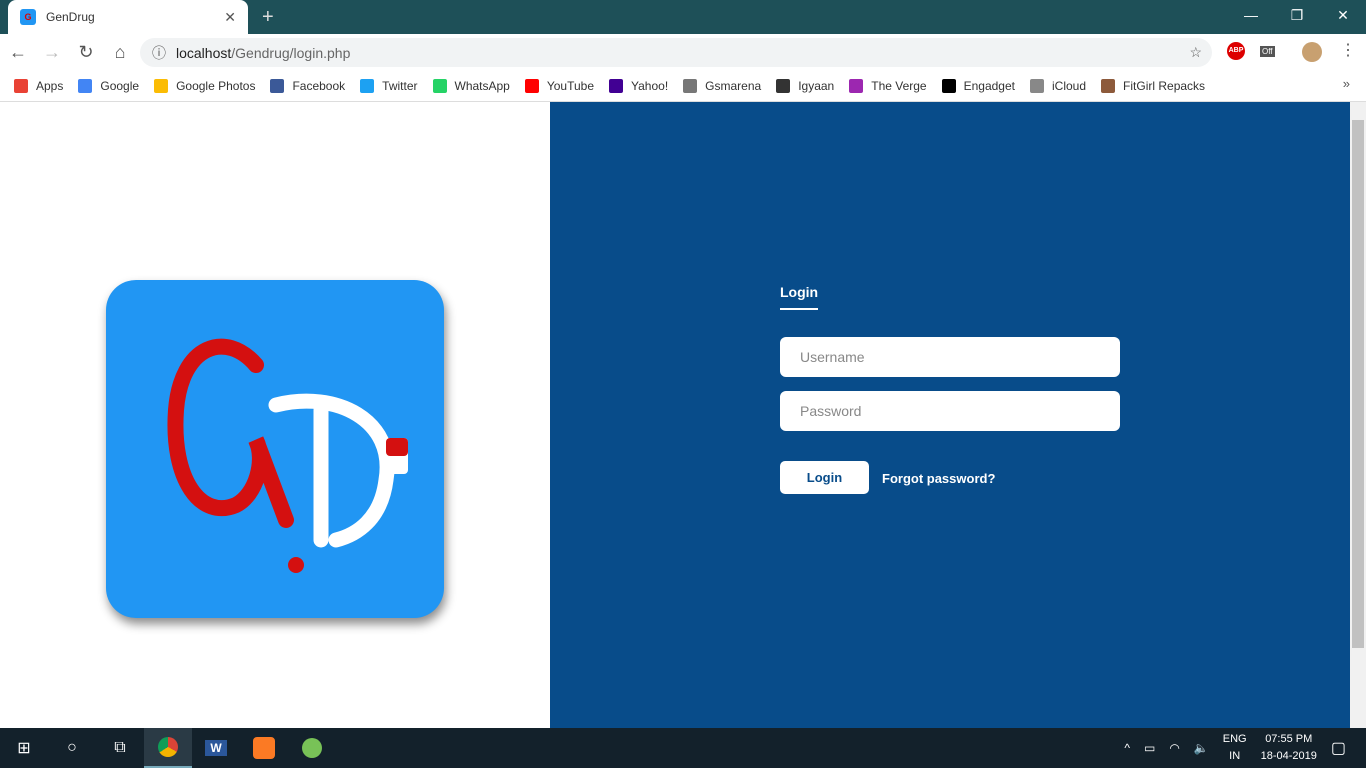 The image size is (1366, 768). Describe the element at coordinates (1174, 748) in the screenshot. I see `wifi-icon: ◠` at that location.